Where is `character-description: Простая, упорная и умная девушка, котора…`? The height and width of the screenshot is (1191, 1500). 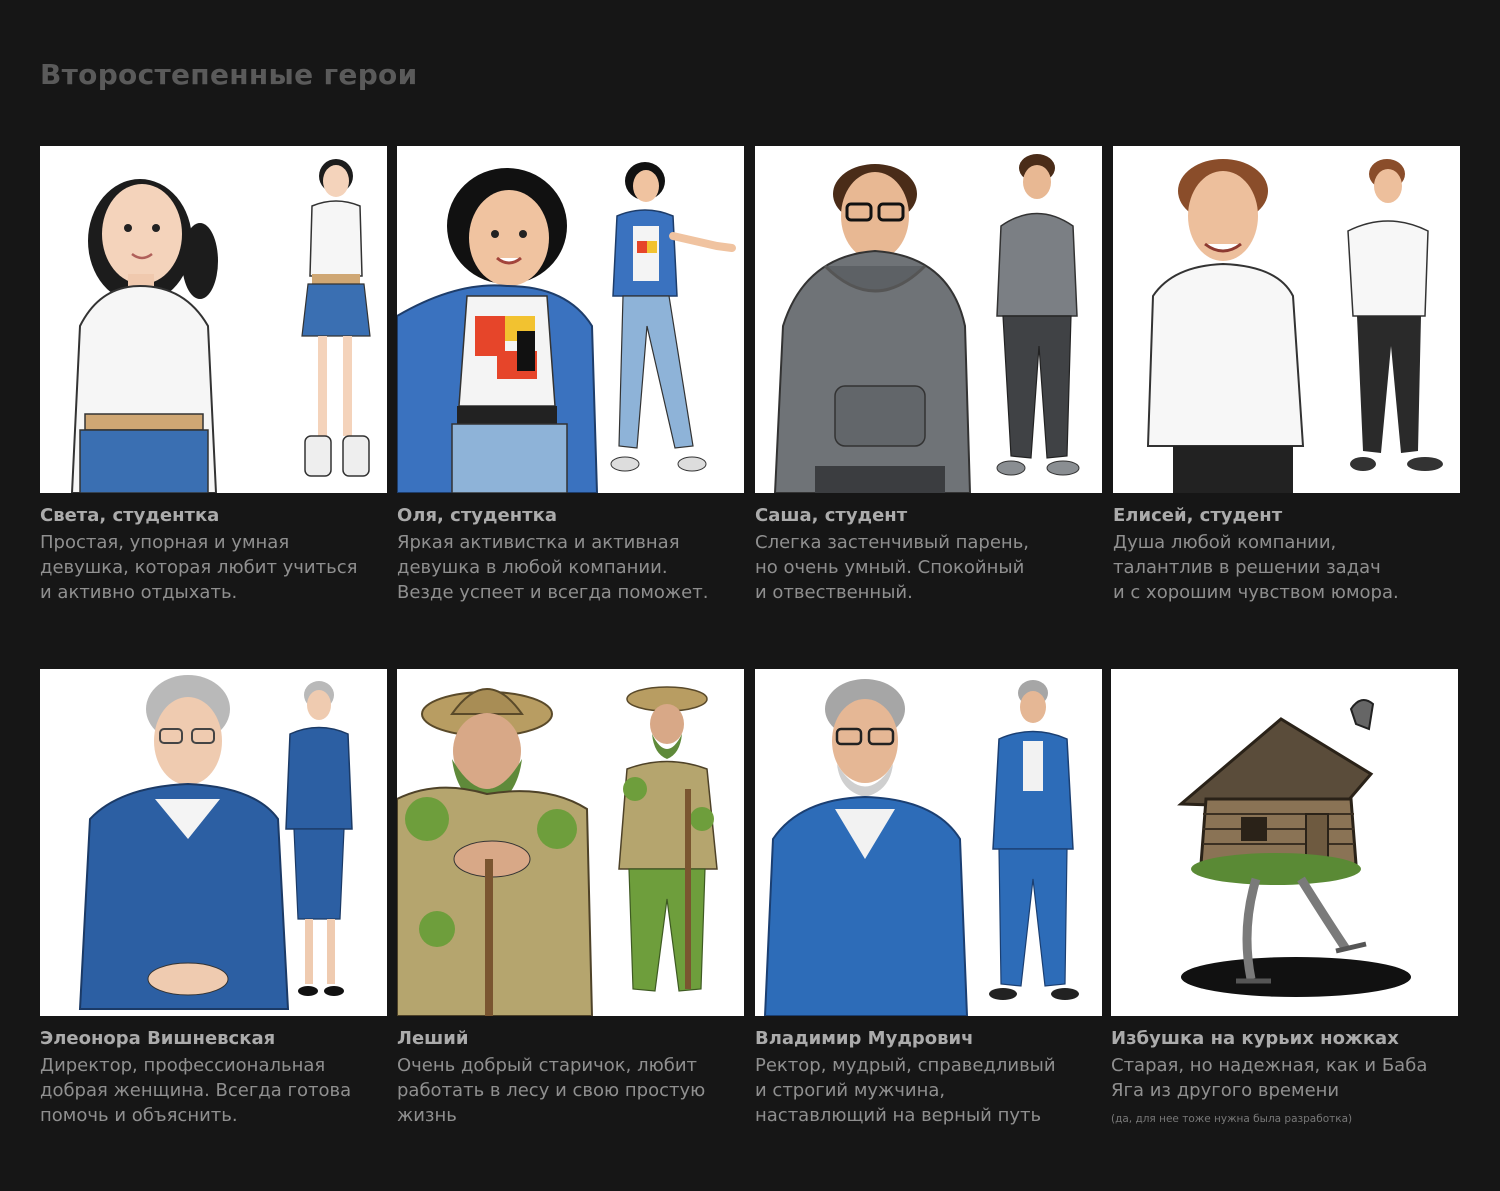 character-description: Простая, упорная и умная девушка, котора… is located at coordinates (199, 567).